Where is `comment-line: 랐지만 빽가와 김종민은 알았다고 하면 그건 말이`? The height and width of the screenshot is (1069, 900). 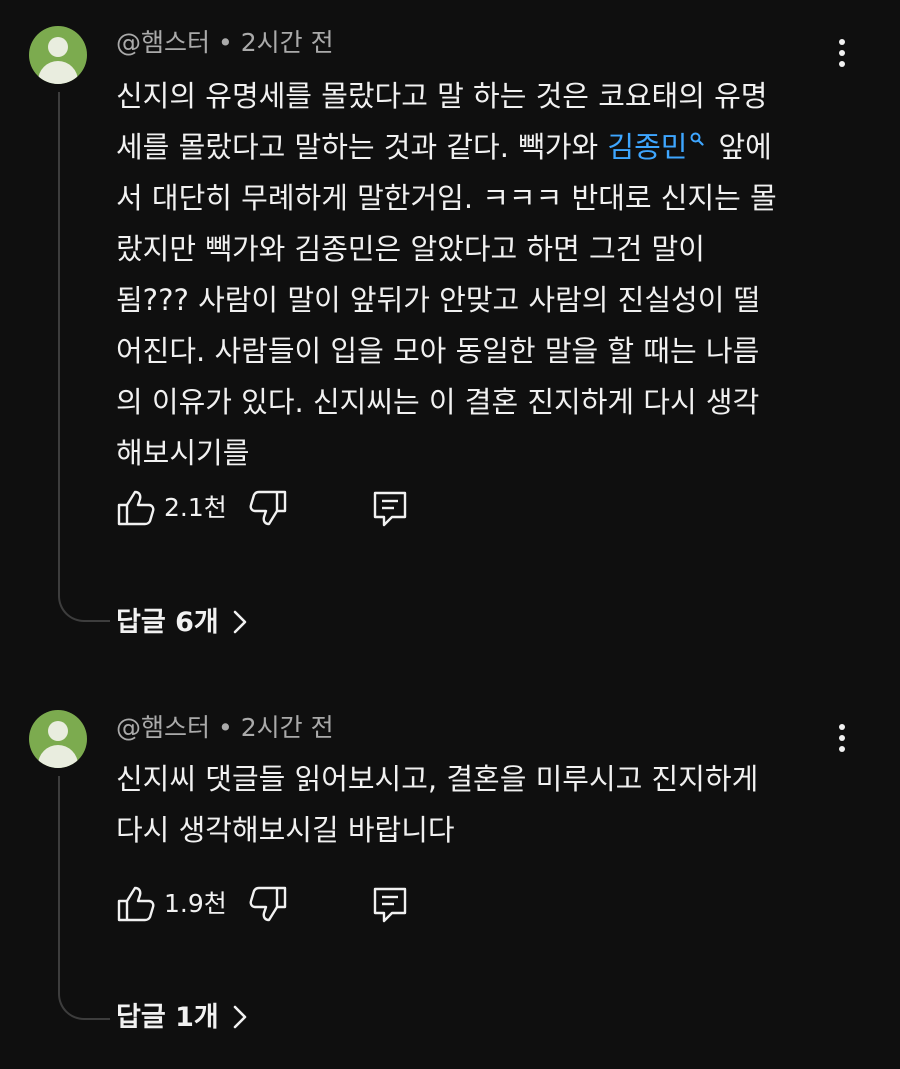
comment-line: 랐지만 빽가와 김종민은 알았다고 하면 그건 말이 is located at coordinates (410, 249).